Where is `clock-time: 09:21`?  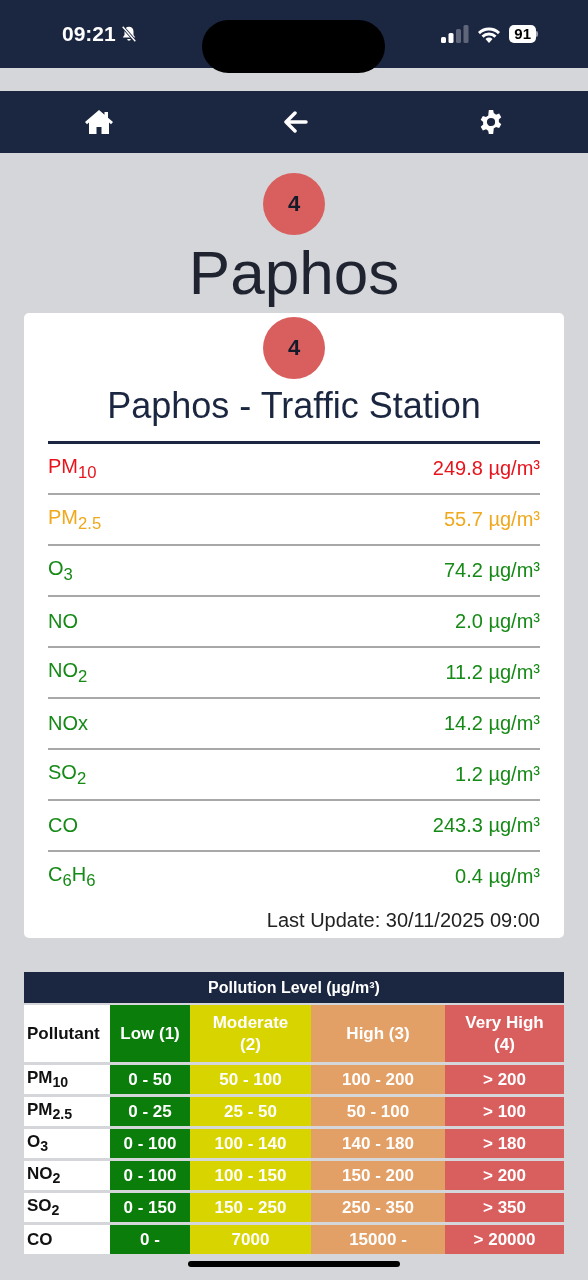
clock-time: 09:21 is located at coordinates (89, 34).